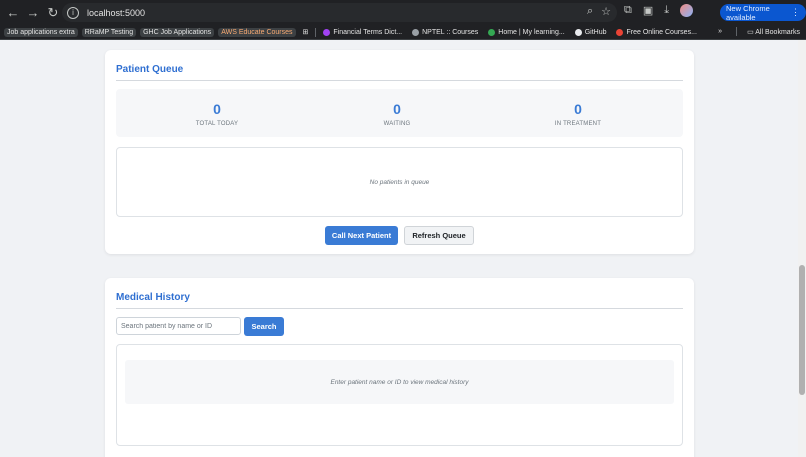  I want to click on queue-list: No patients in queue, so click(399, 182).